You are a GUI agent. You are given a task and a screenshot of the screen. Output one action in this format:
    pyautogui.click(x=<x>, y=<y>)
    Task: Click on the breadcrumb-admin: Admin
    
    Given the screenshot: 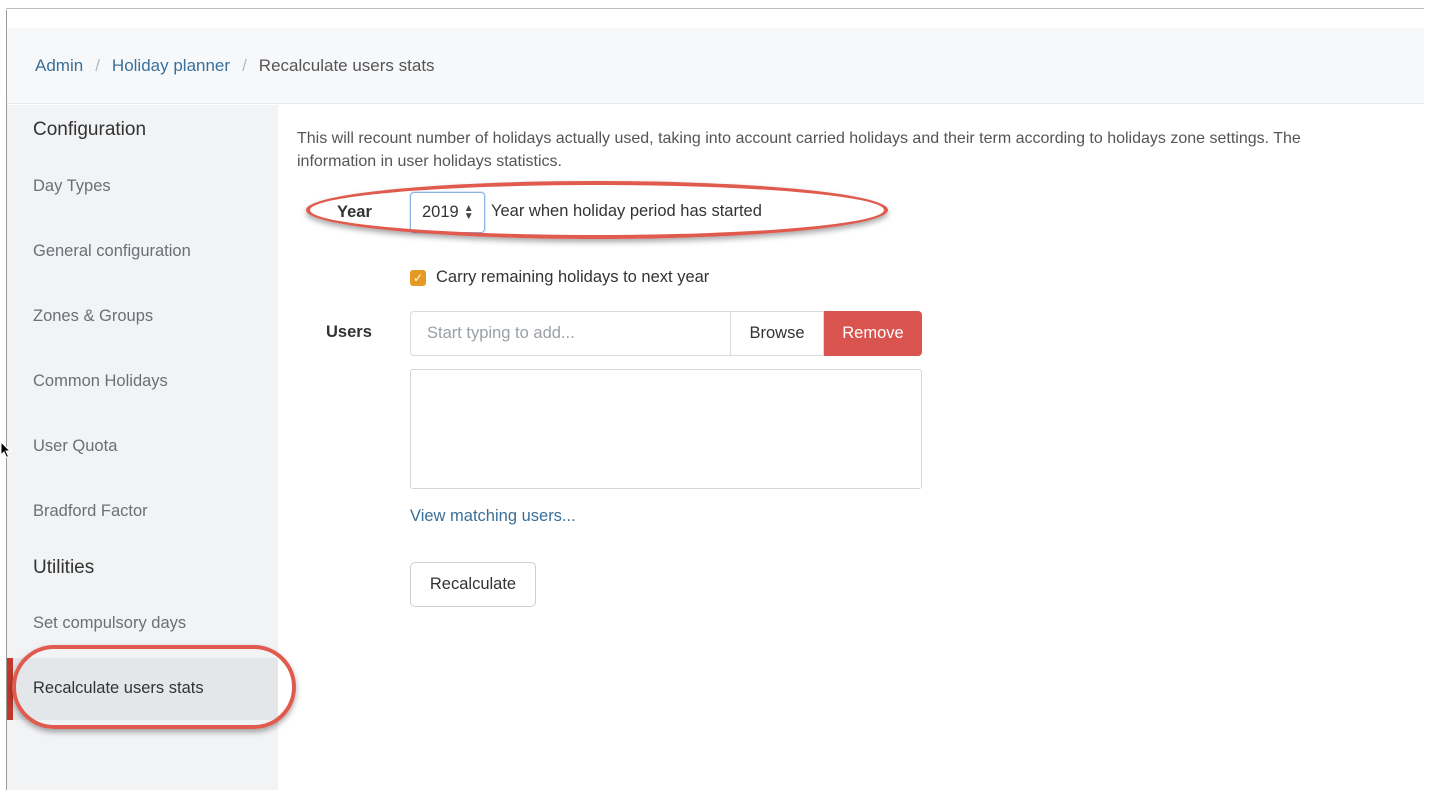 What is the action you would take?
    pyautogui.click(x=59, y=66)
    